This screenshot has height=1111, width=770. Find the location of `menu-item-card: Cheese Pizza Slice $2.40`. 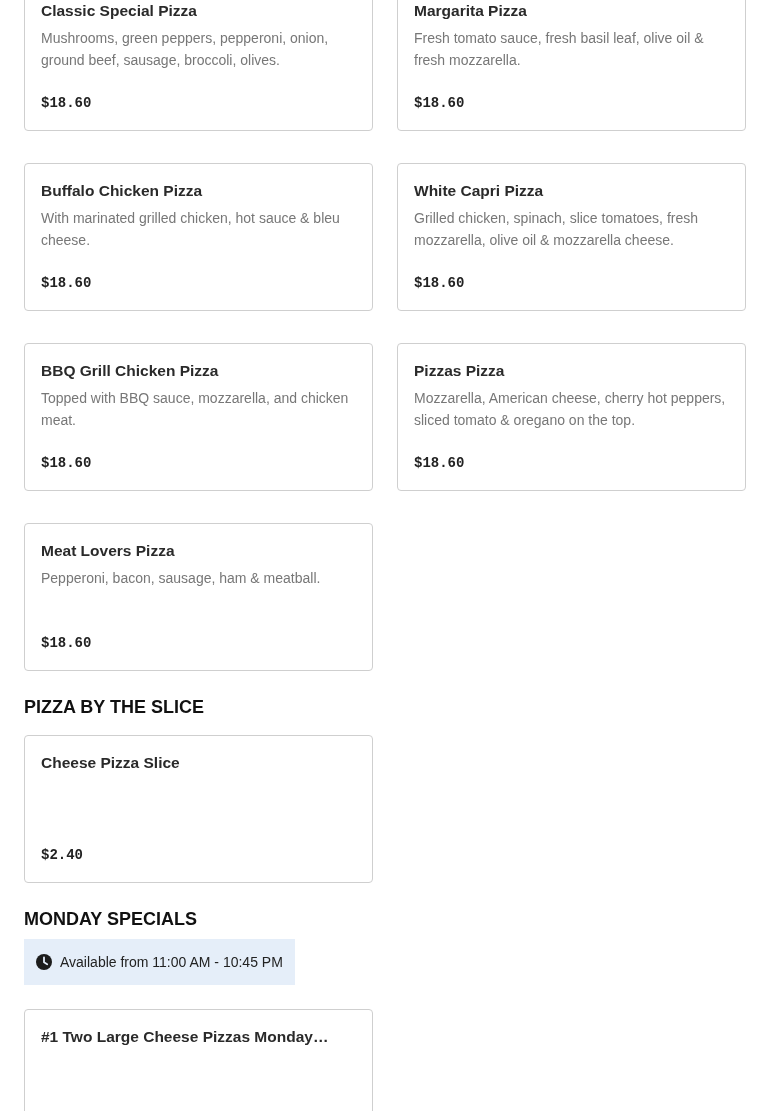

menu-item-card: Cheese Pizza Slice $2.40 is located at coordinates (198, 809).